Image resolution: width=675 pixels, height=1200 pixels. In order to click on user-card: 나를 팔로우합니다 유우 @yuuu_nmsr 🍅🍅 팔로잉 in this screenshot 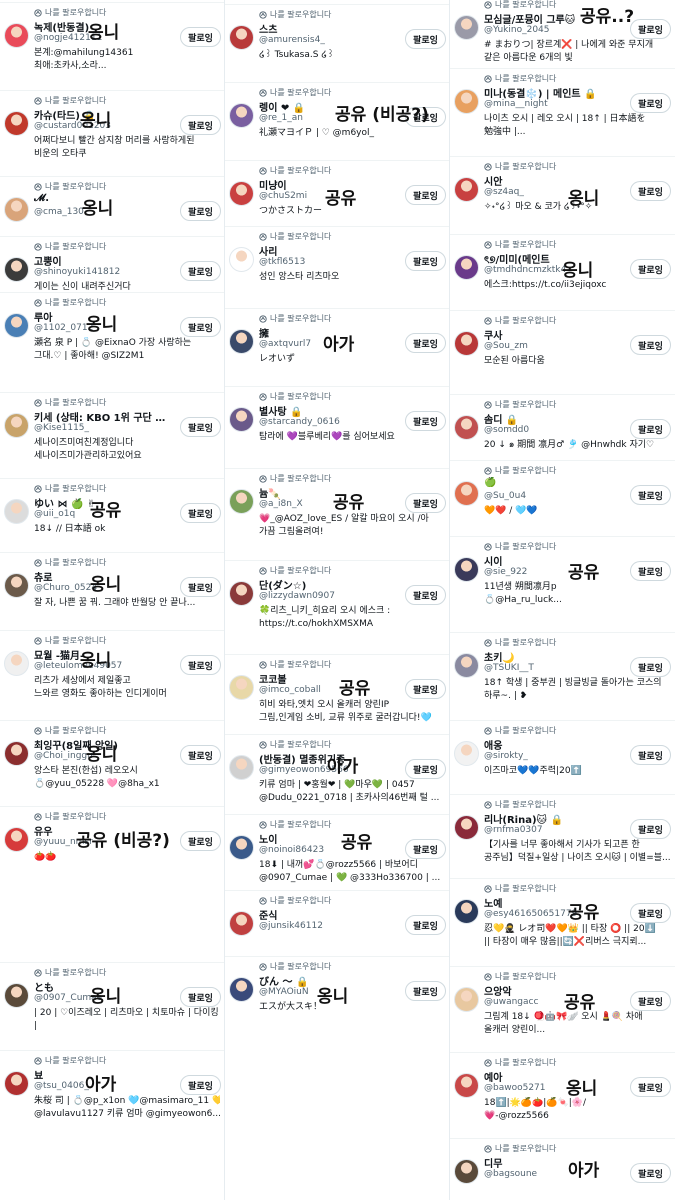, I will do `click(112, 839)`.